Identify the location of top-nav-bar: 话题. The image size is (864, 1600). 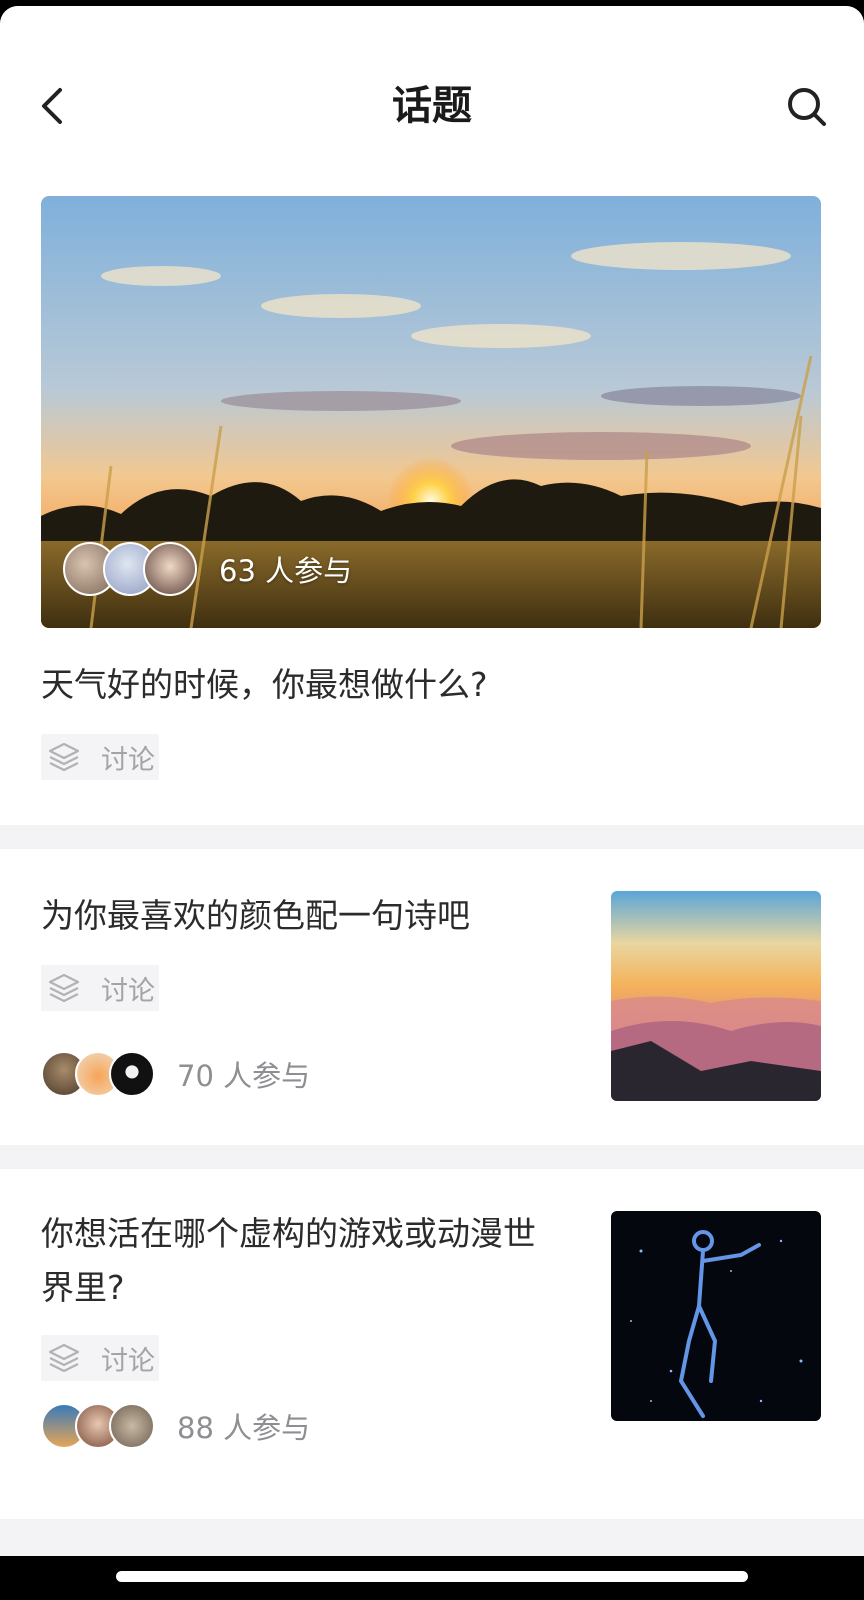
(432, 101).